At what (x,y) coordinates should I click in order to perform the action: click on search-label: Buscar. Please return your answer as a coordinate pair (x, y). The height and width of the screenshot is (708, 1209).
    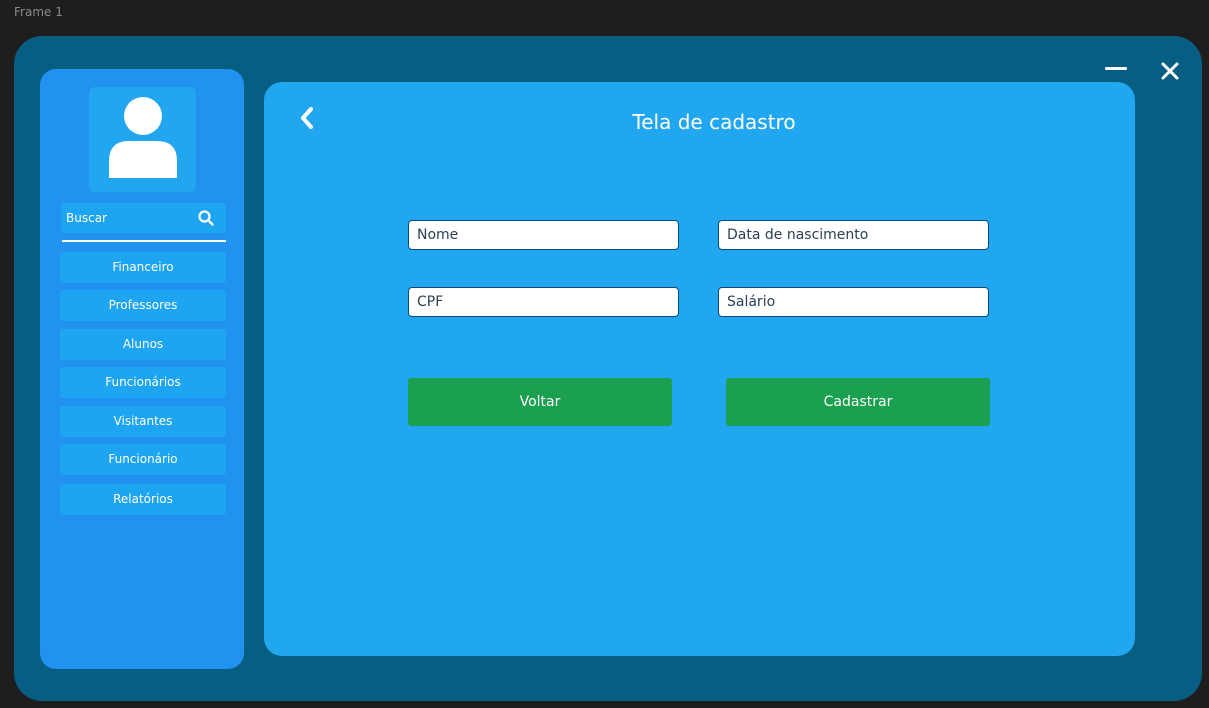
    Looking at the image, I should click on (86, 218).